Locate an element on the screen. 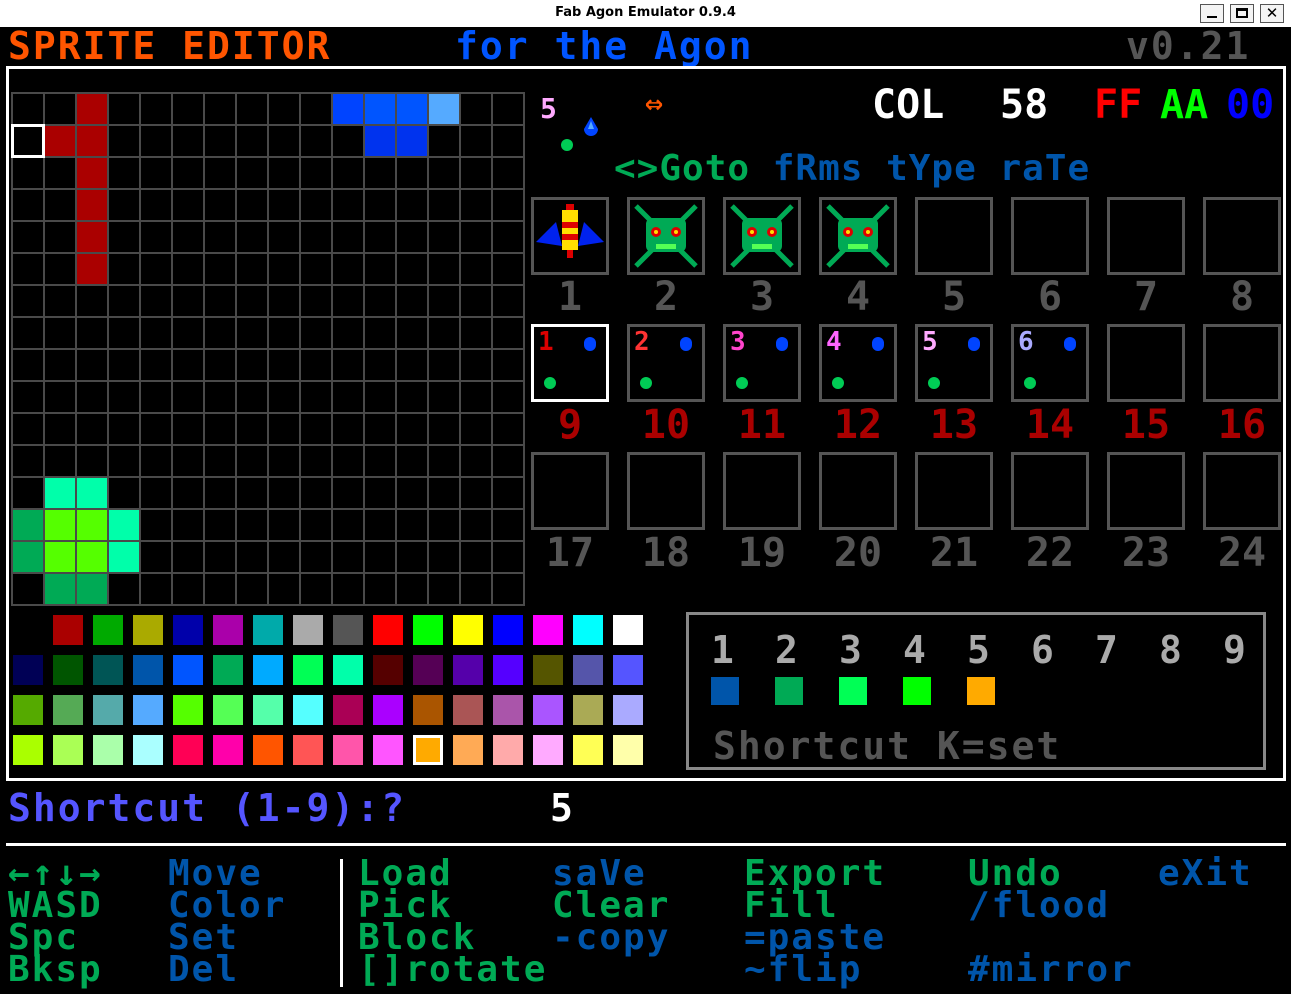 This screenshot has width=1291, height=994. swap-arrow-icon: ⇔ is located at coordinates (654, 104).